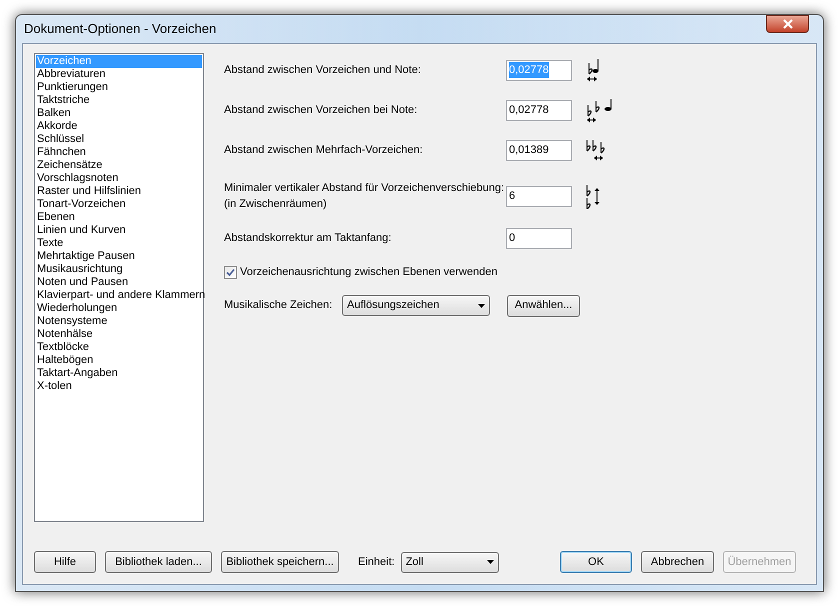 Image resolution: width=838 pixels, height=612 pixels. I want to click on category-item: Taktart-Angaben, so click(119, 373).